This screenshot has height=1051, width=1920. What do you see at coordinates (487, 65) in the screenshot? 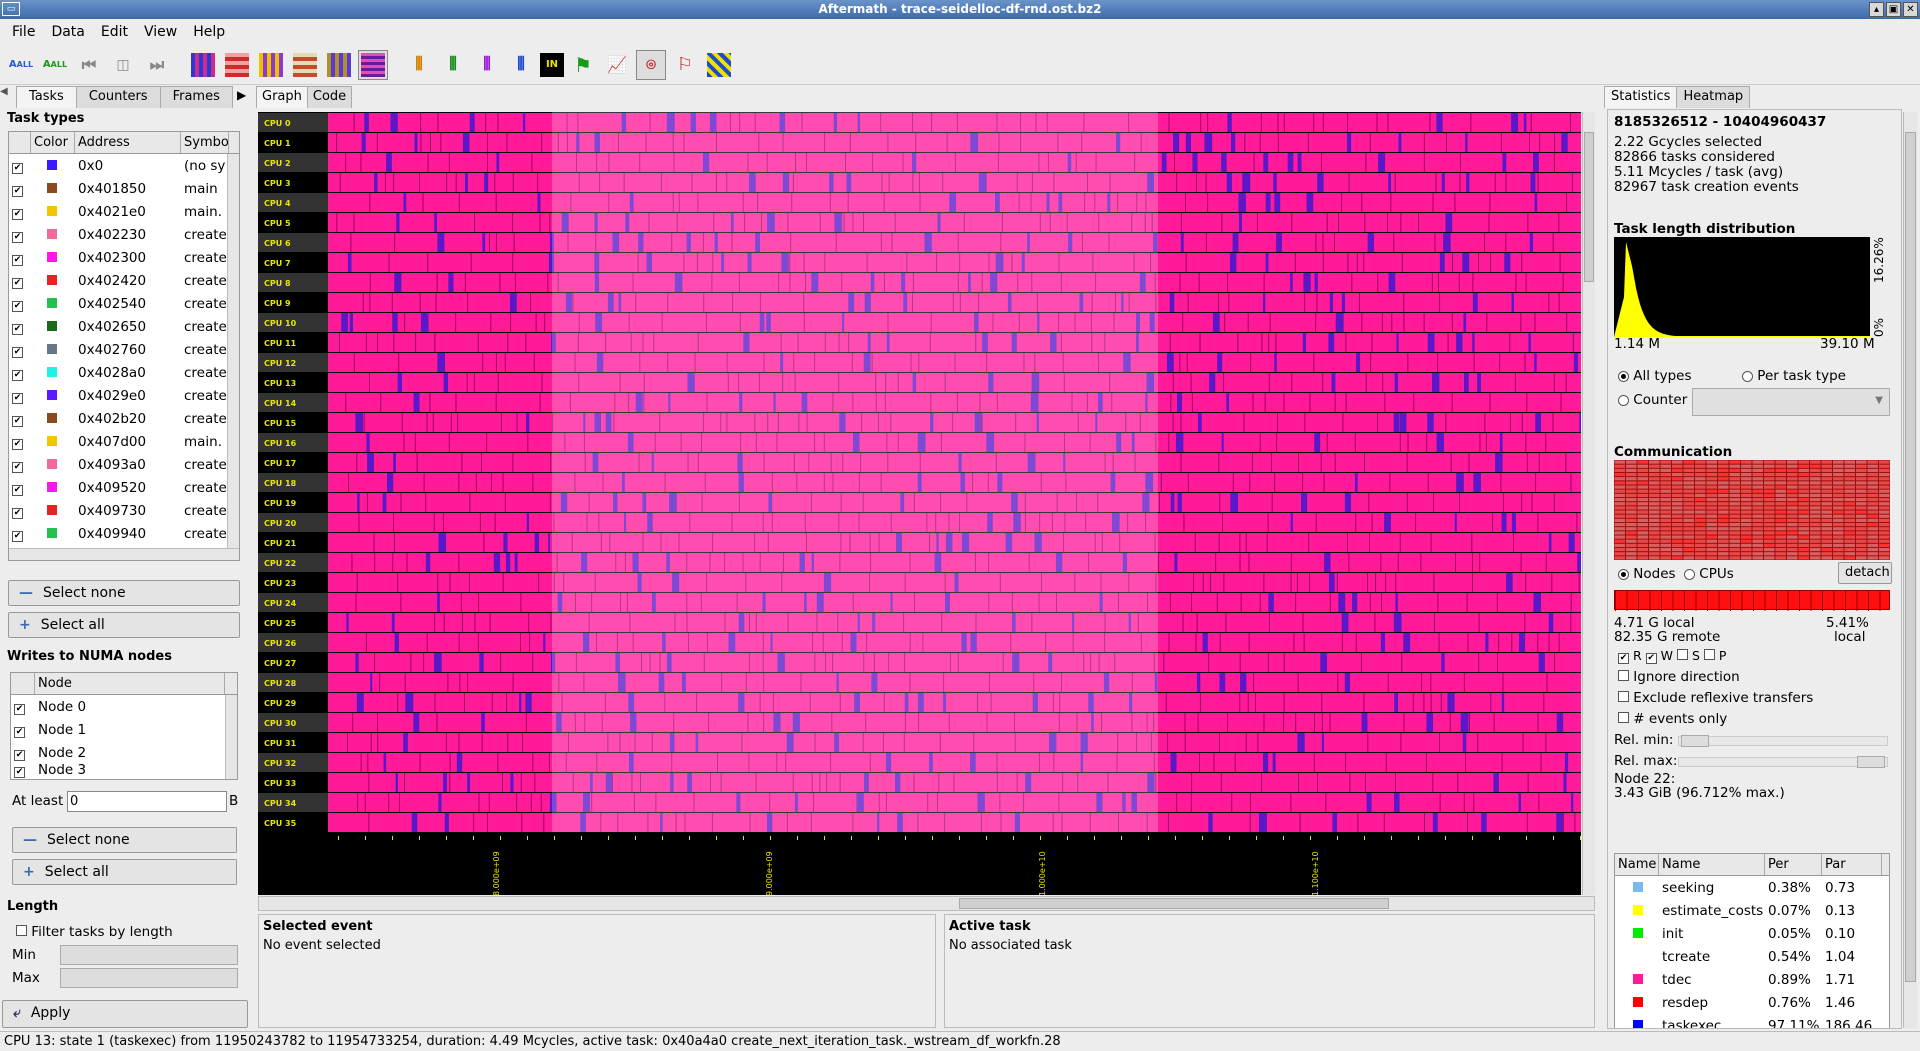
I see `show-data-reads-icon: ⫴` at bounding box center [487, 65].